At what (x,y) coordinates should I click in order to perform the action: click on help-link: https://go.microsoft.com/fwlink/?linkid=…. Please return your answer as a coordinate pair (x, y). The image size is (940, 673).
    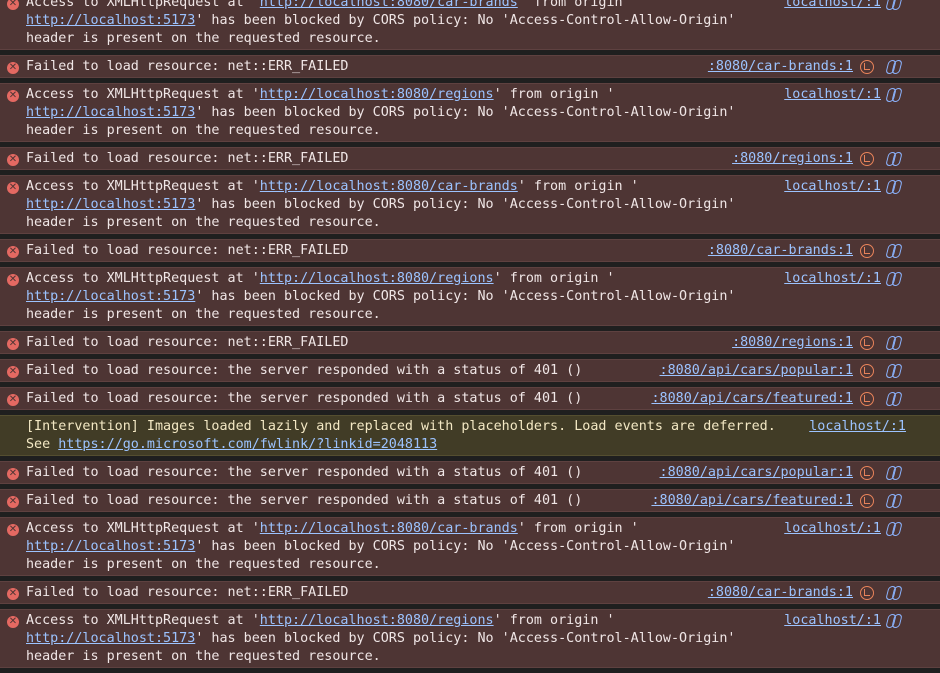
    Looking at the image, I should click on (247, 444).